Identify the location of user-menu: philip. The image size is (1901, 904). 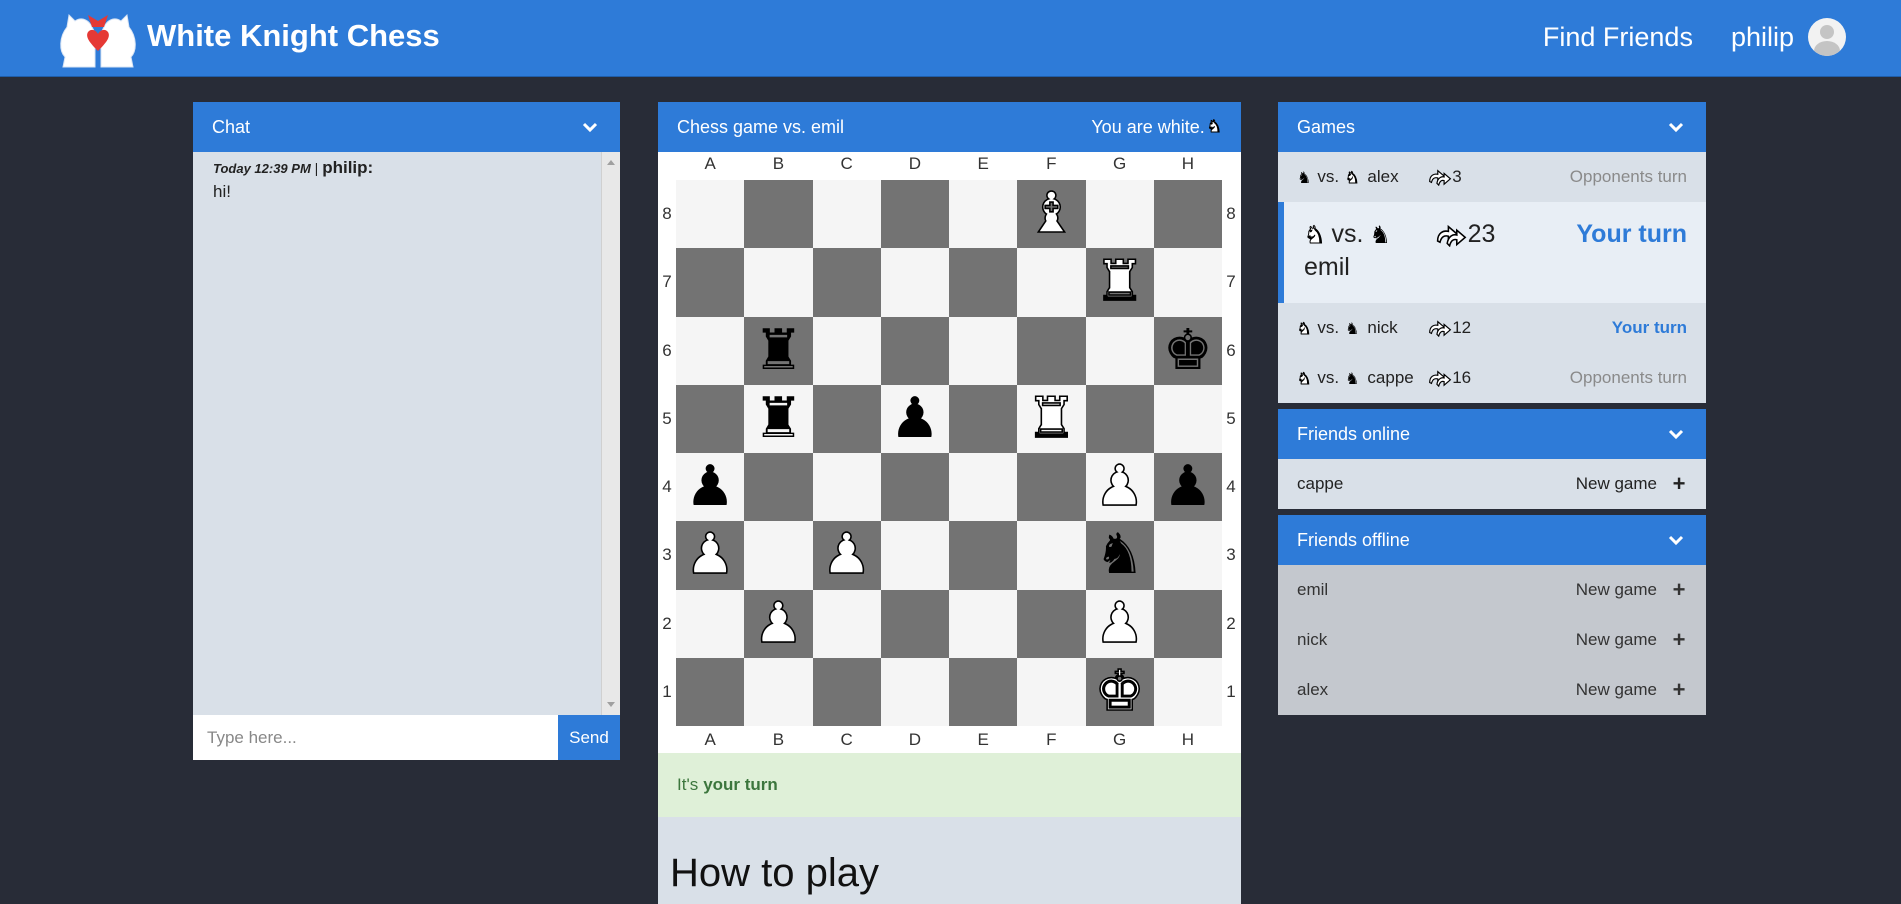
(1788, 37).